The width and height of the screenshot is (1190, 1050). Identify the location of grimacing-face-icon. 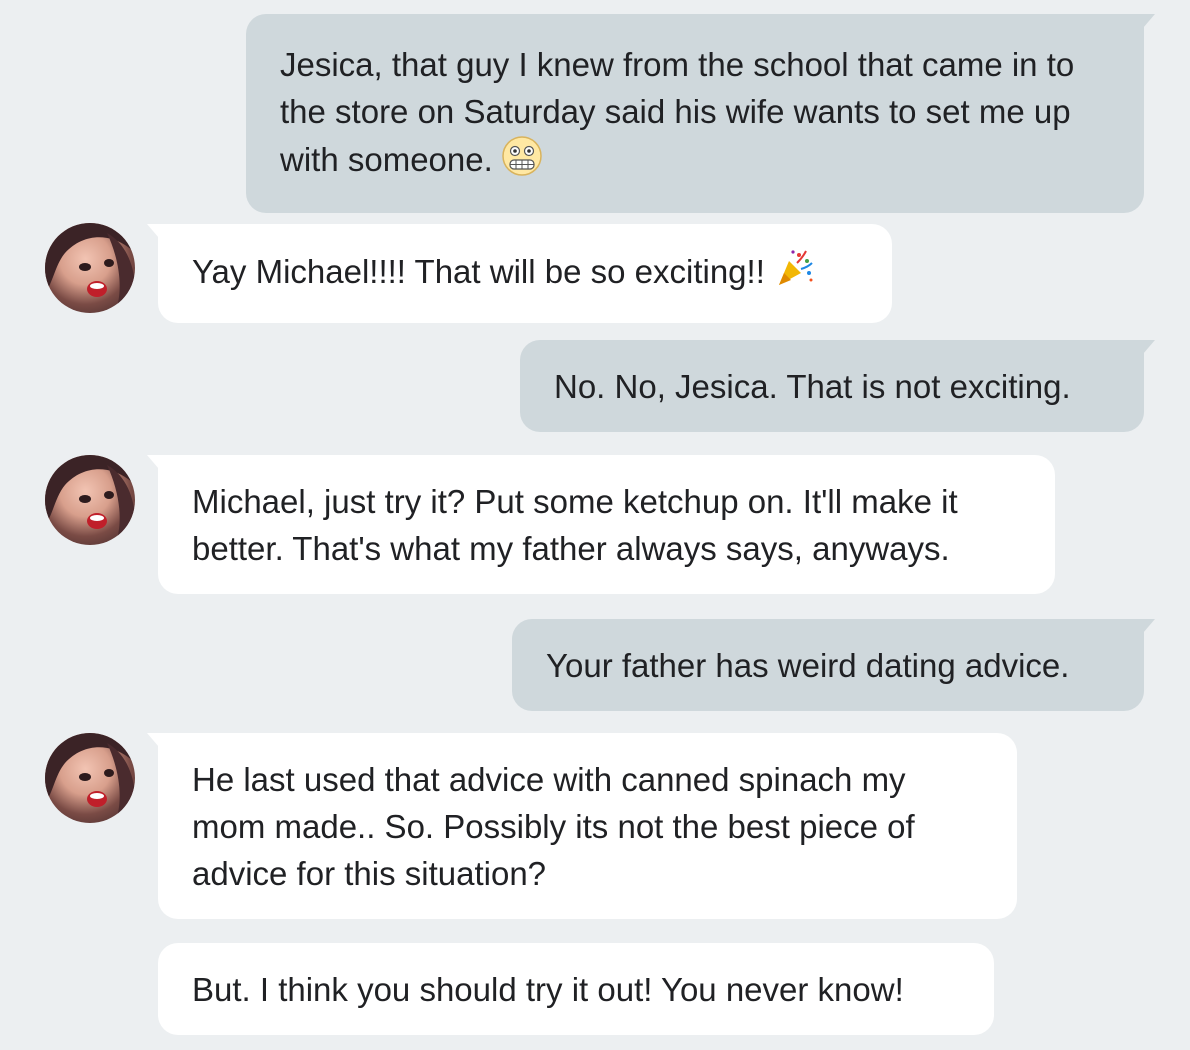
(522, 162).